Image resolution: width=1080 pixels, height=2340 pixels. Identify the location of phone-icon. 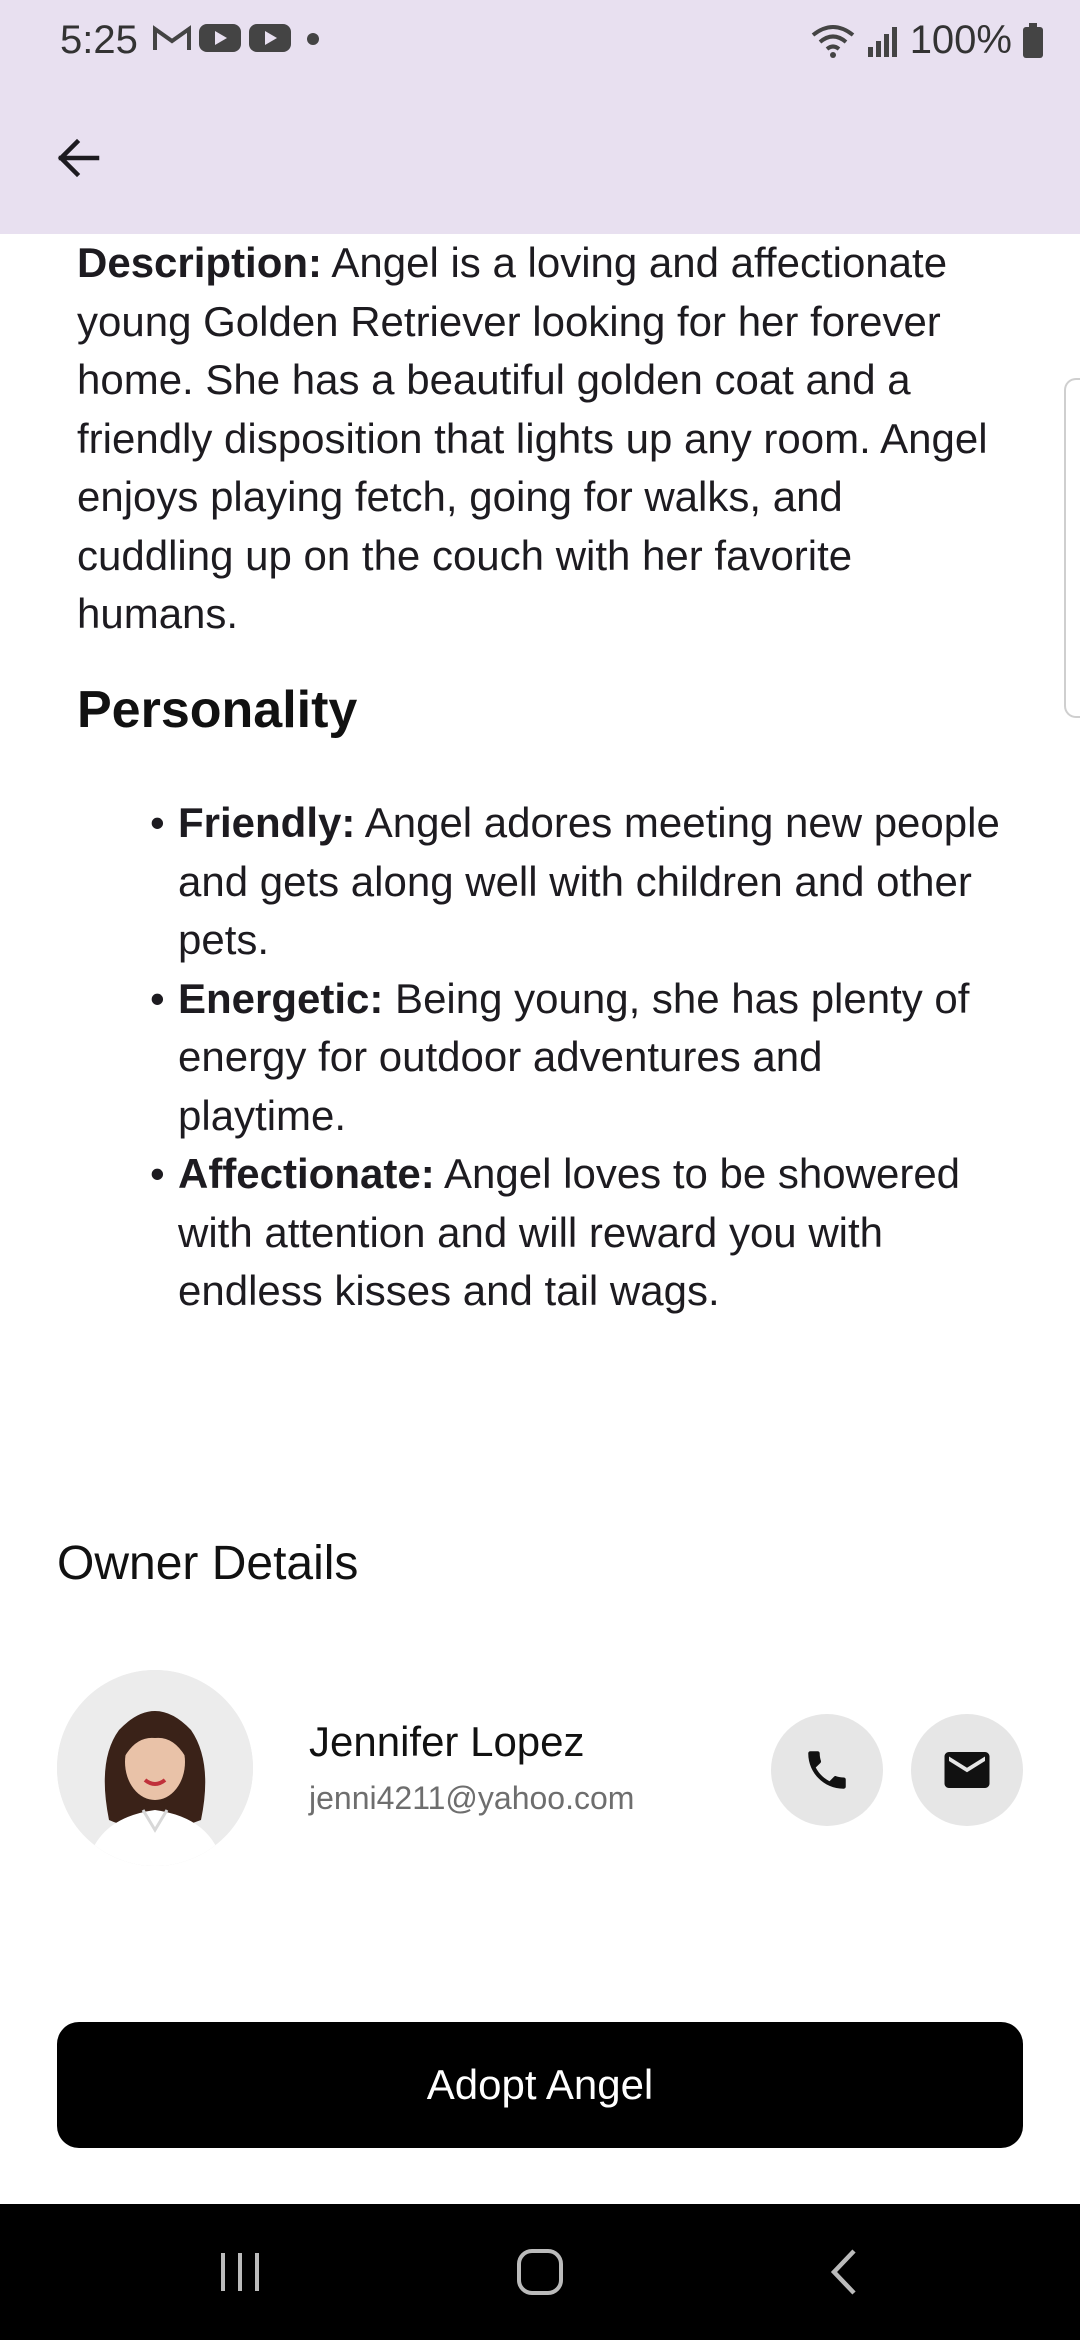
(827, 1770).